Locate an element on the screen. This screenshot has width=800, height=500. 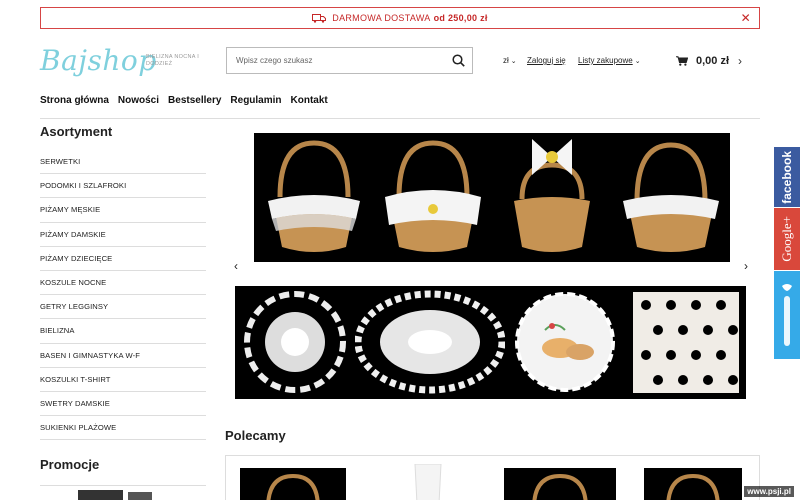
twitter-icon is located at coordinates (787, 315).